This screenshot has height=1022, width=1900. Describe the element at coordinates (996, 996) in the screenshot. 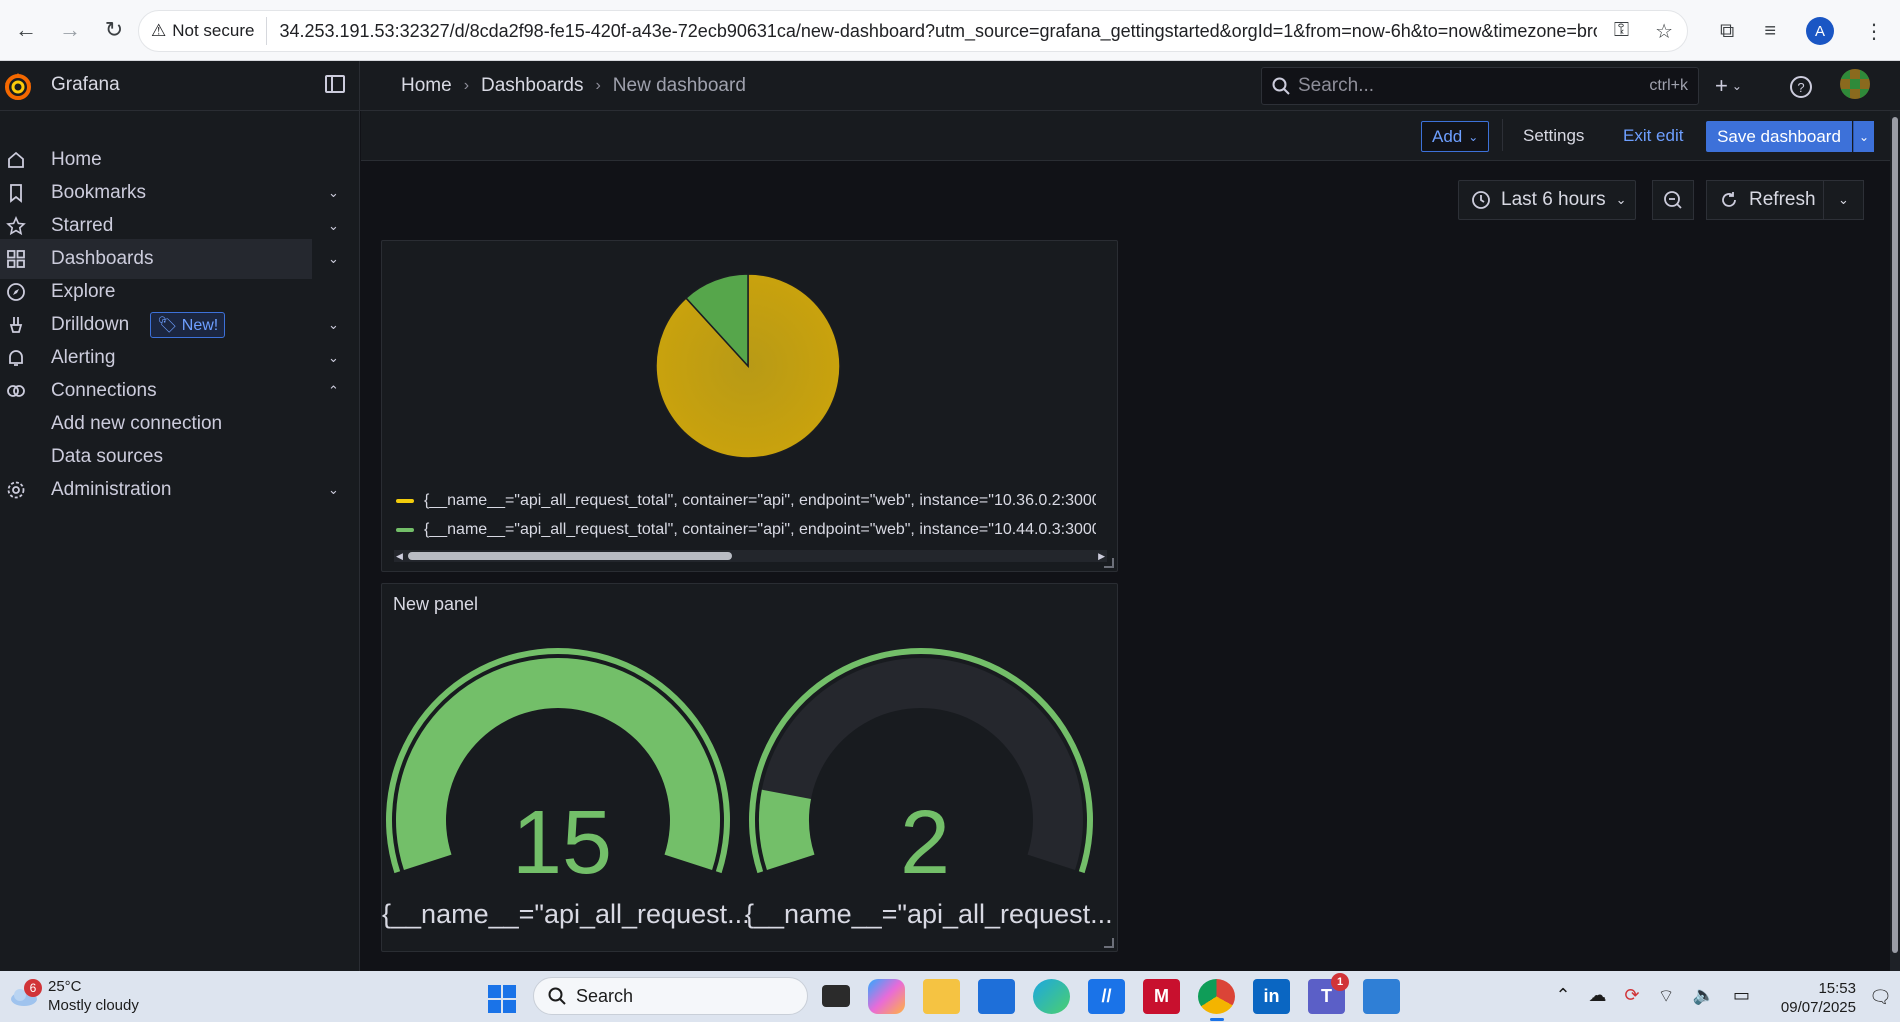

I see `store-icon` at that location.